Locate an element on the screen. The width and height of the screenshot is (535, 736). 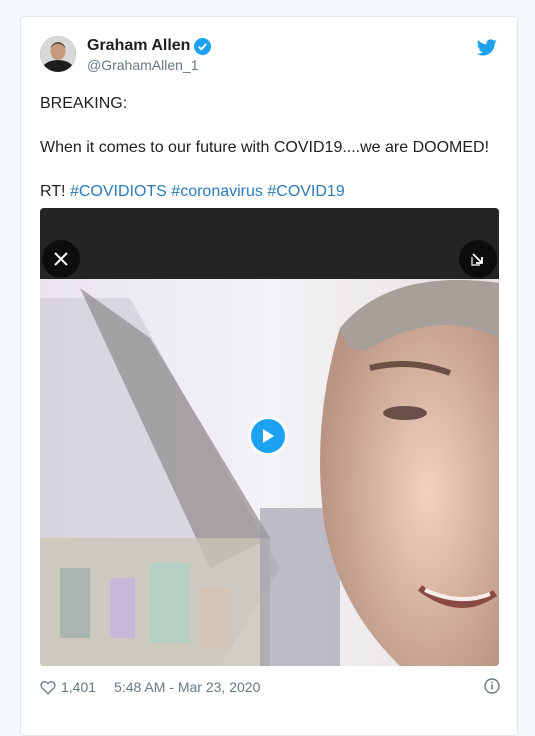
play-button is located at coordinates (268, 436).